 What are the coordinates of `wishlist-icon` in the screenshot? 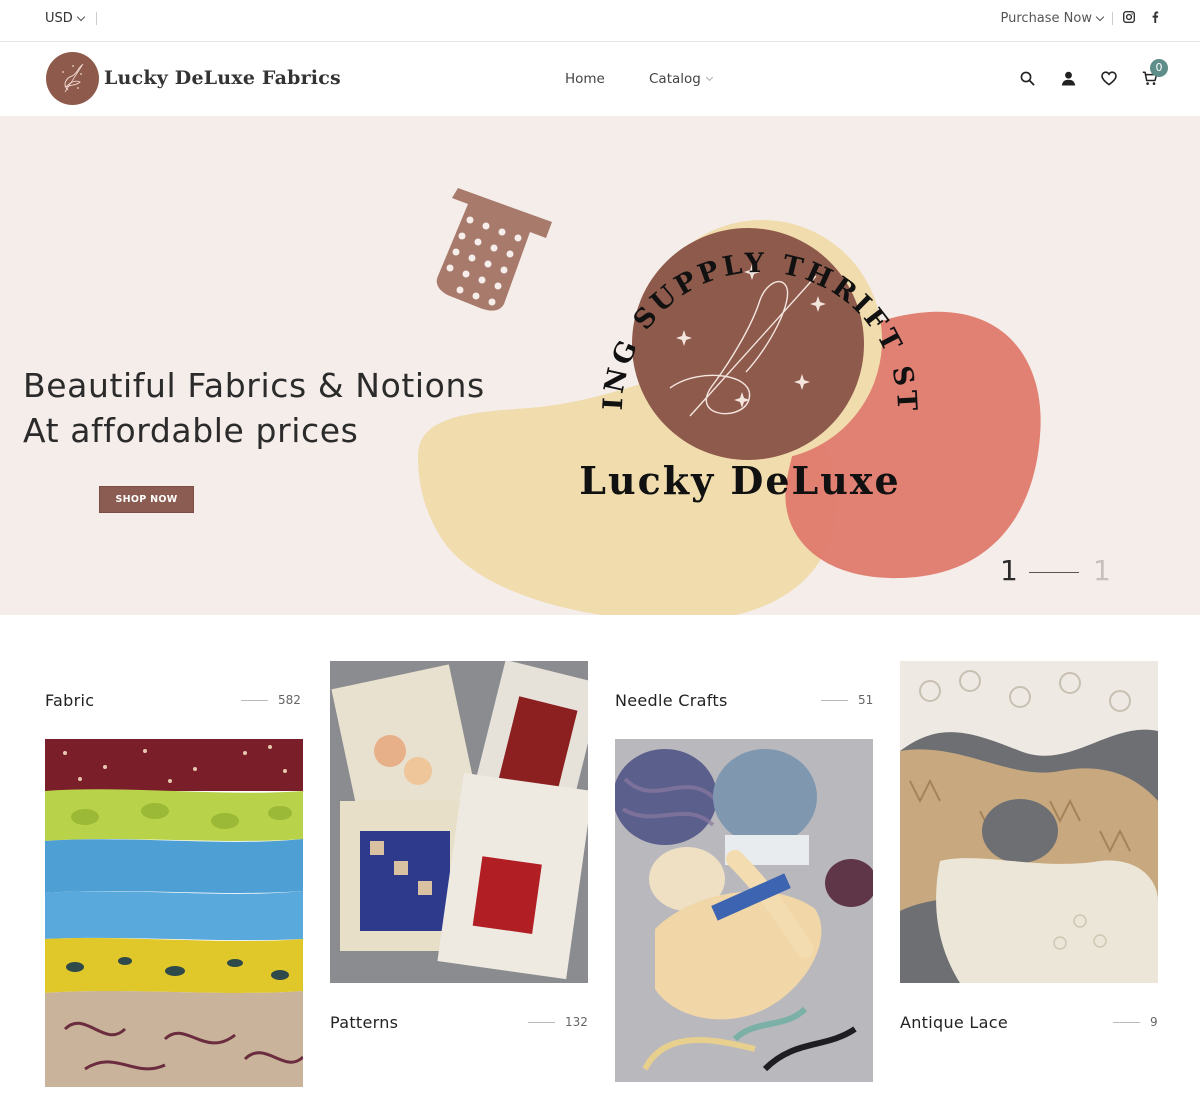 It's located at (1109, 78).